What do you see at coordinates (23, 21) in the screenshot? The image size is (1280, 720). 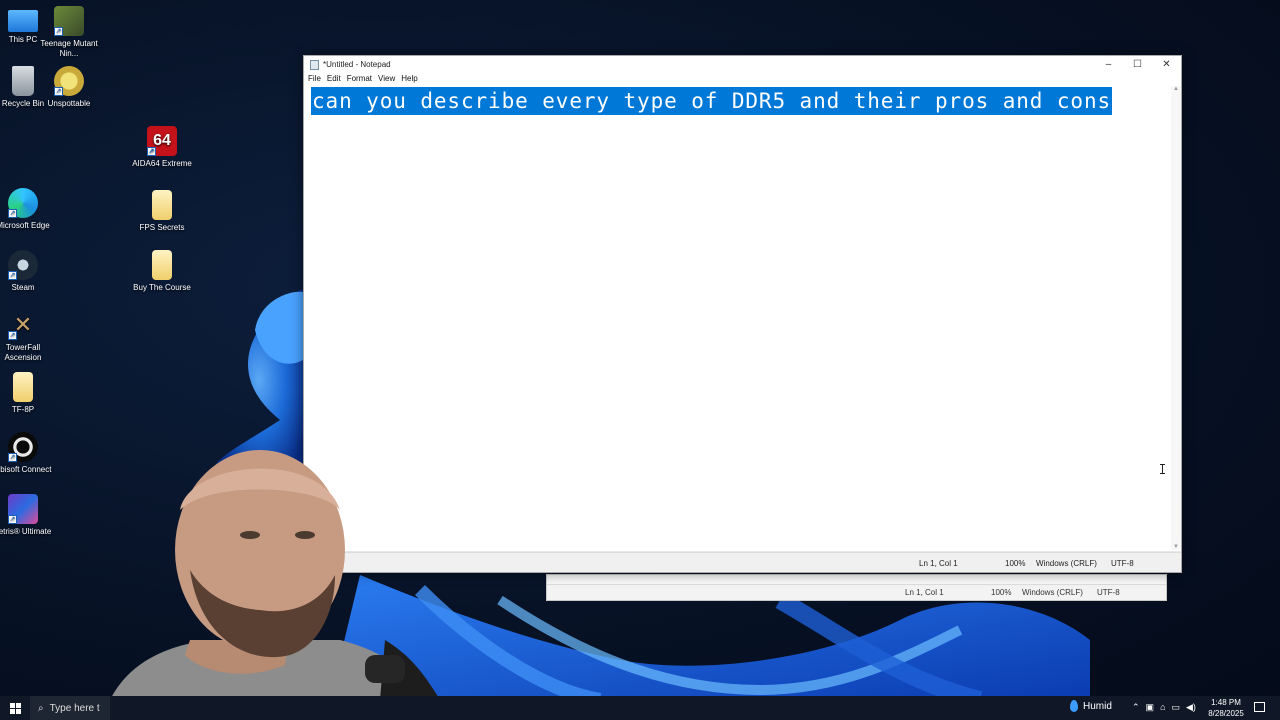 I see `monitor-icon` at bounding box center [23, 21].